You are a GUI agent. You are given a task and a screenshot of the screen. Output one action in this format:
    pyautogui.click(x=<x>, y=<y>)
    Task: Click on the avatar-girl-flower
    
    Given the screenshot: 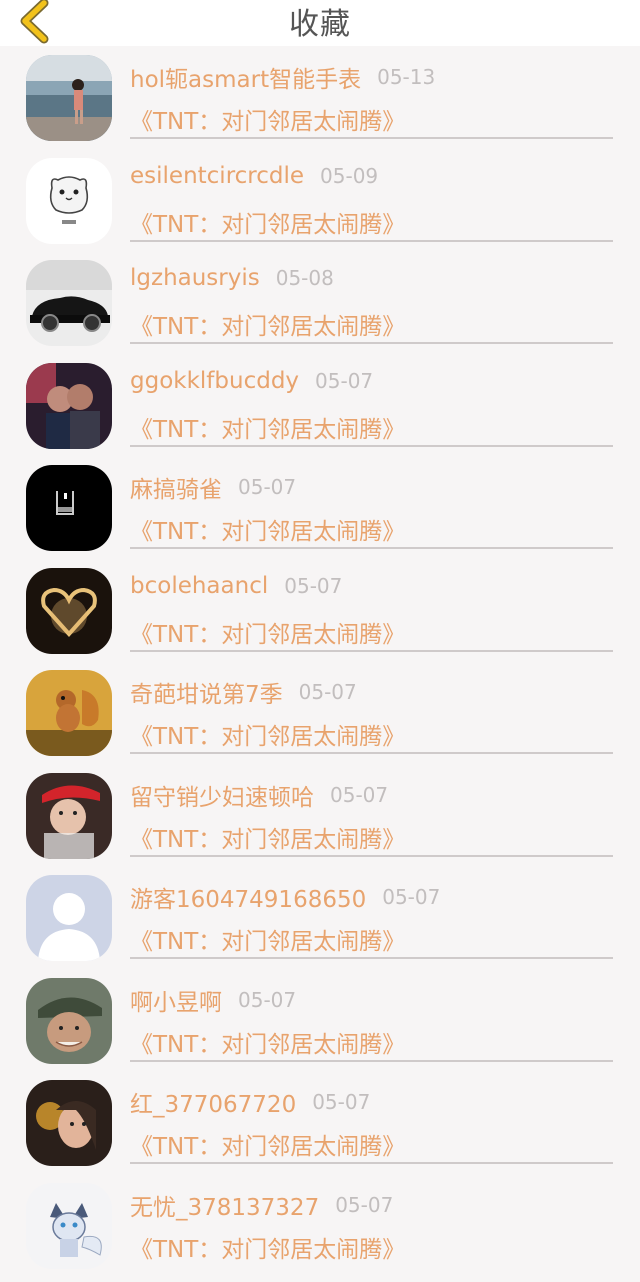 What is the action you would take?
    pyautogui.click(x=69, y=1123)
    